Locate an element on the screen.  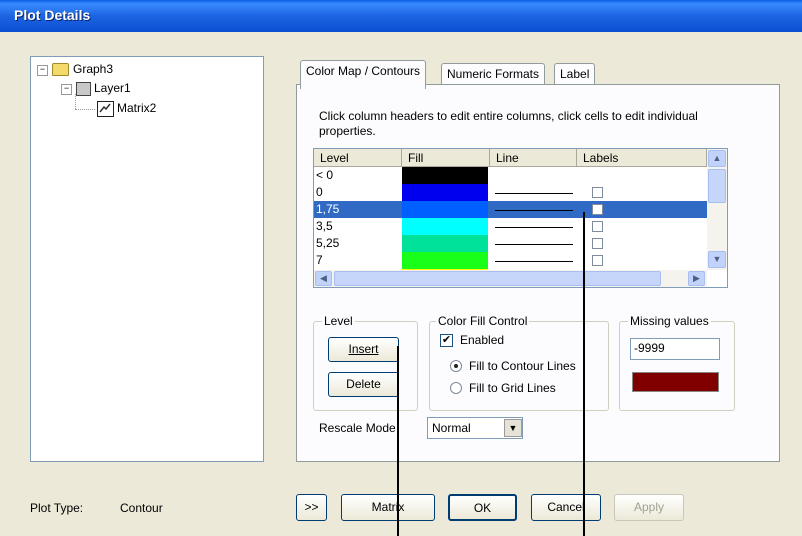
ok-button: OK is located at coordinates (482, 507).